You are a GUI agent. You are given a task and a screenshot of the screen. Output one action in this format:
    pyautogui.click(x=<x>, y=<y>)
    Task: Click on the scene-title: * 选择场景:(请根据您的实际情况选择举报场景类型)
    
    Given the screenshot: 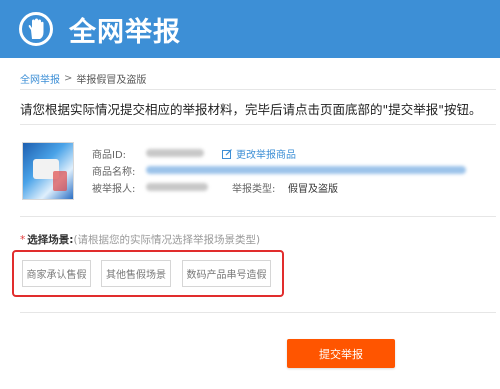 What is the action you would take?
    pyautogui.click(x=140, y=239)
    